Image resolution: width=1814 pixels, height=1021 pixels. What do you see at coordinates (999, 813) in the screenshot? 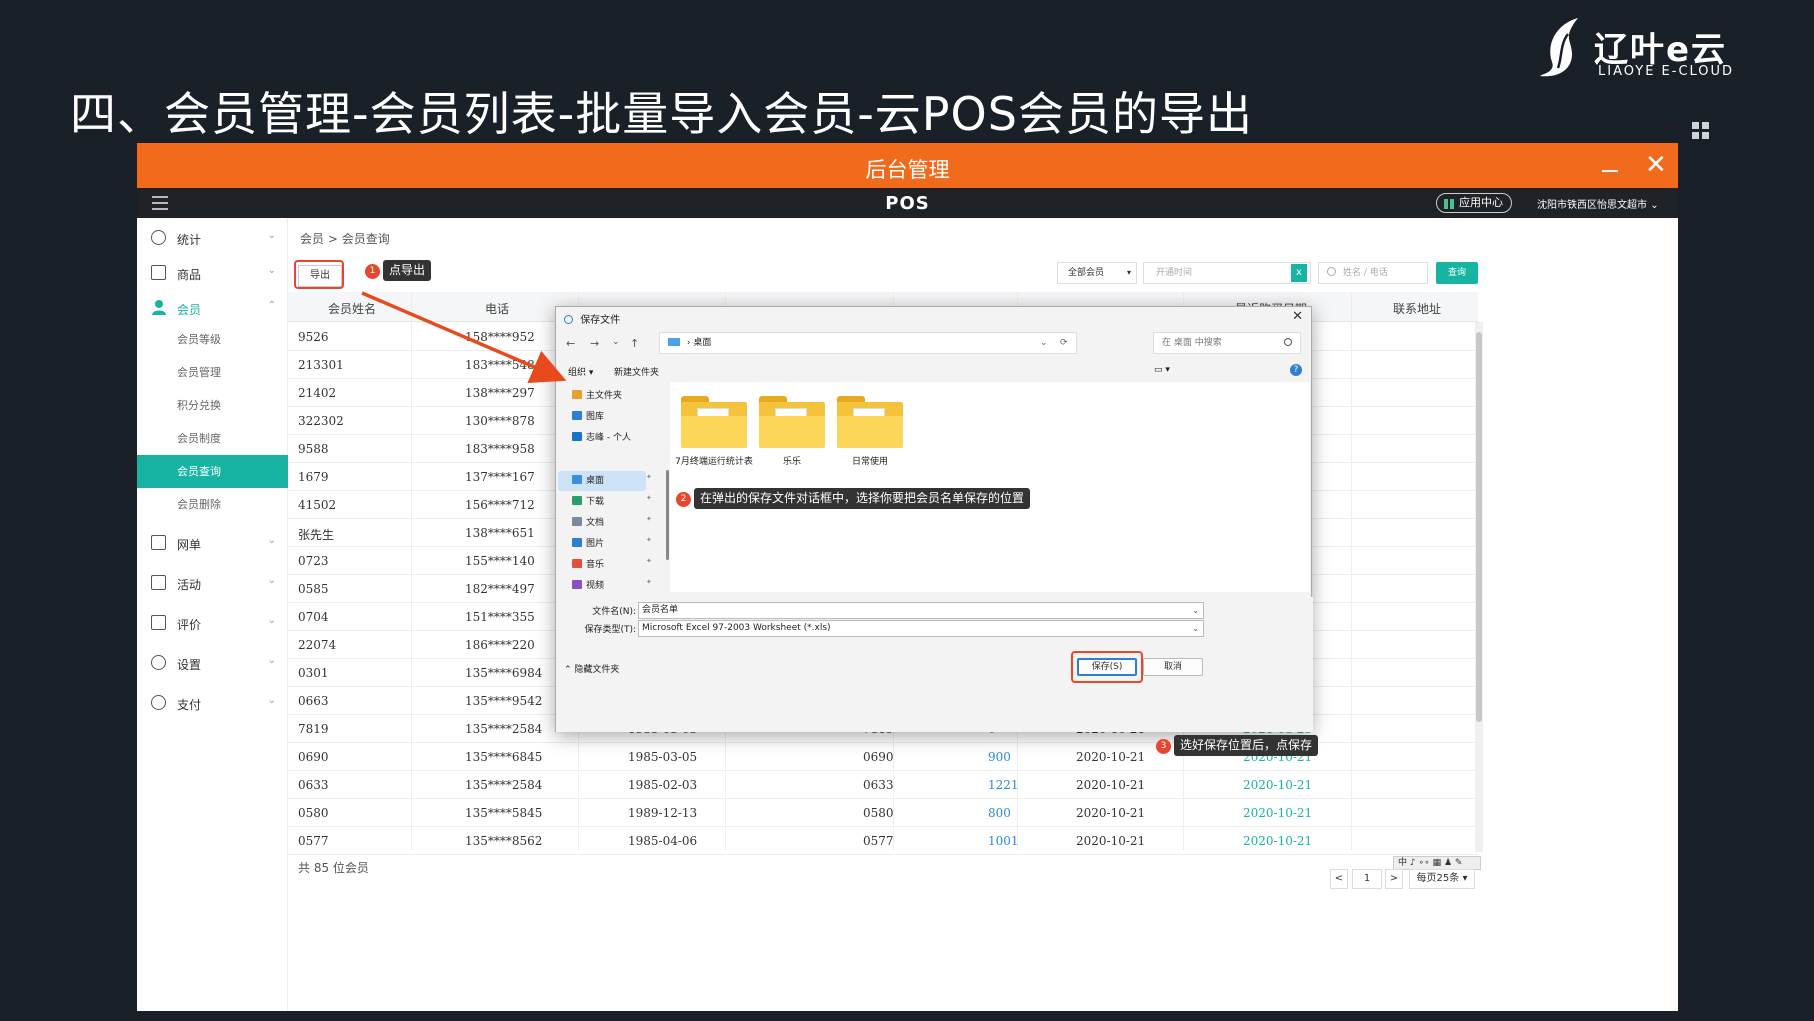
I see `cell-points: 800` at bounding box center [999, 813].